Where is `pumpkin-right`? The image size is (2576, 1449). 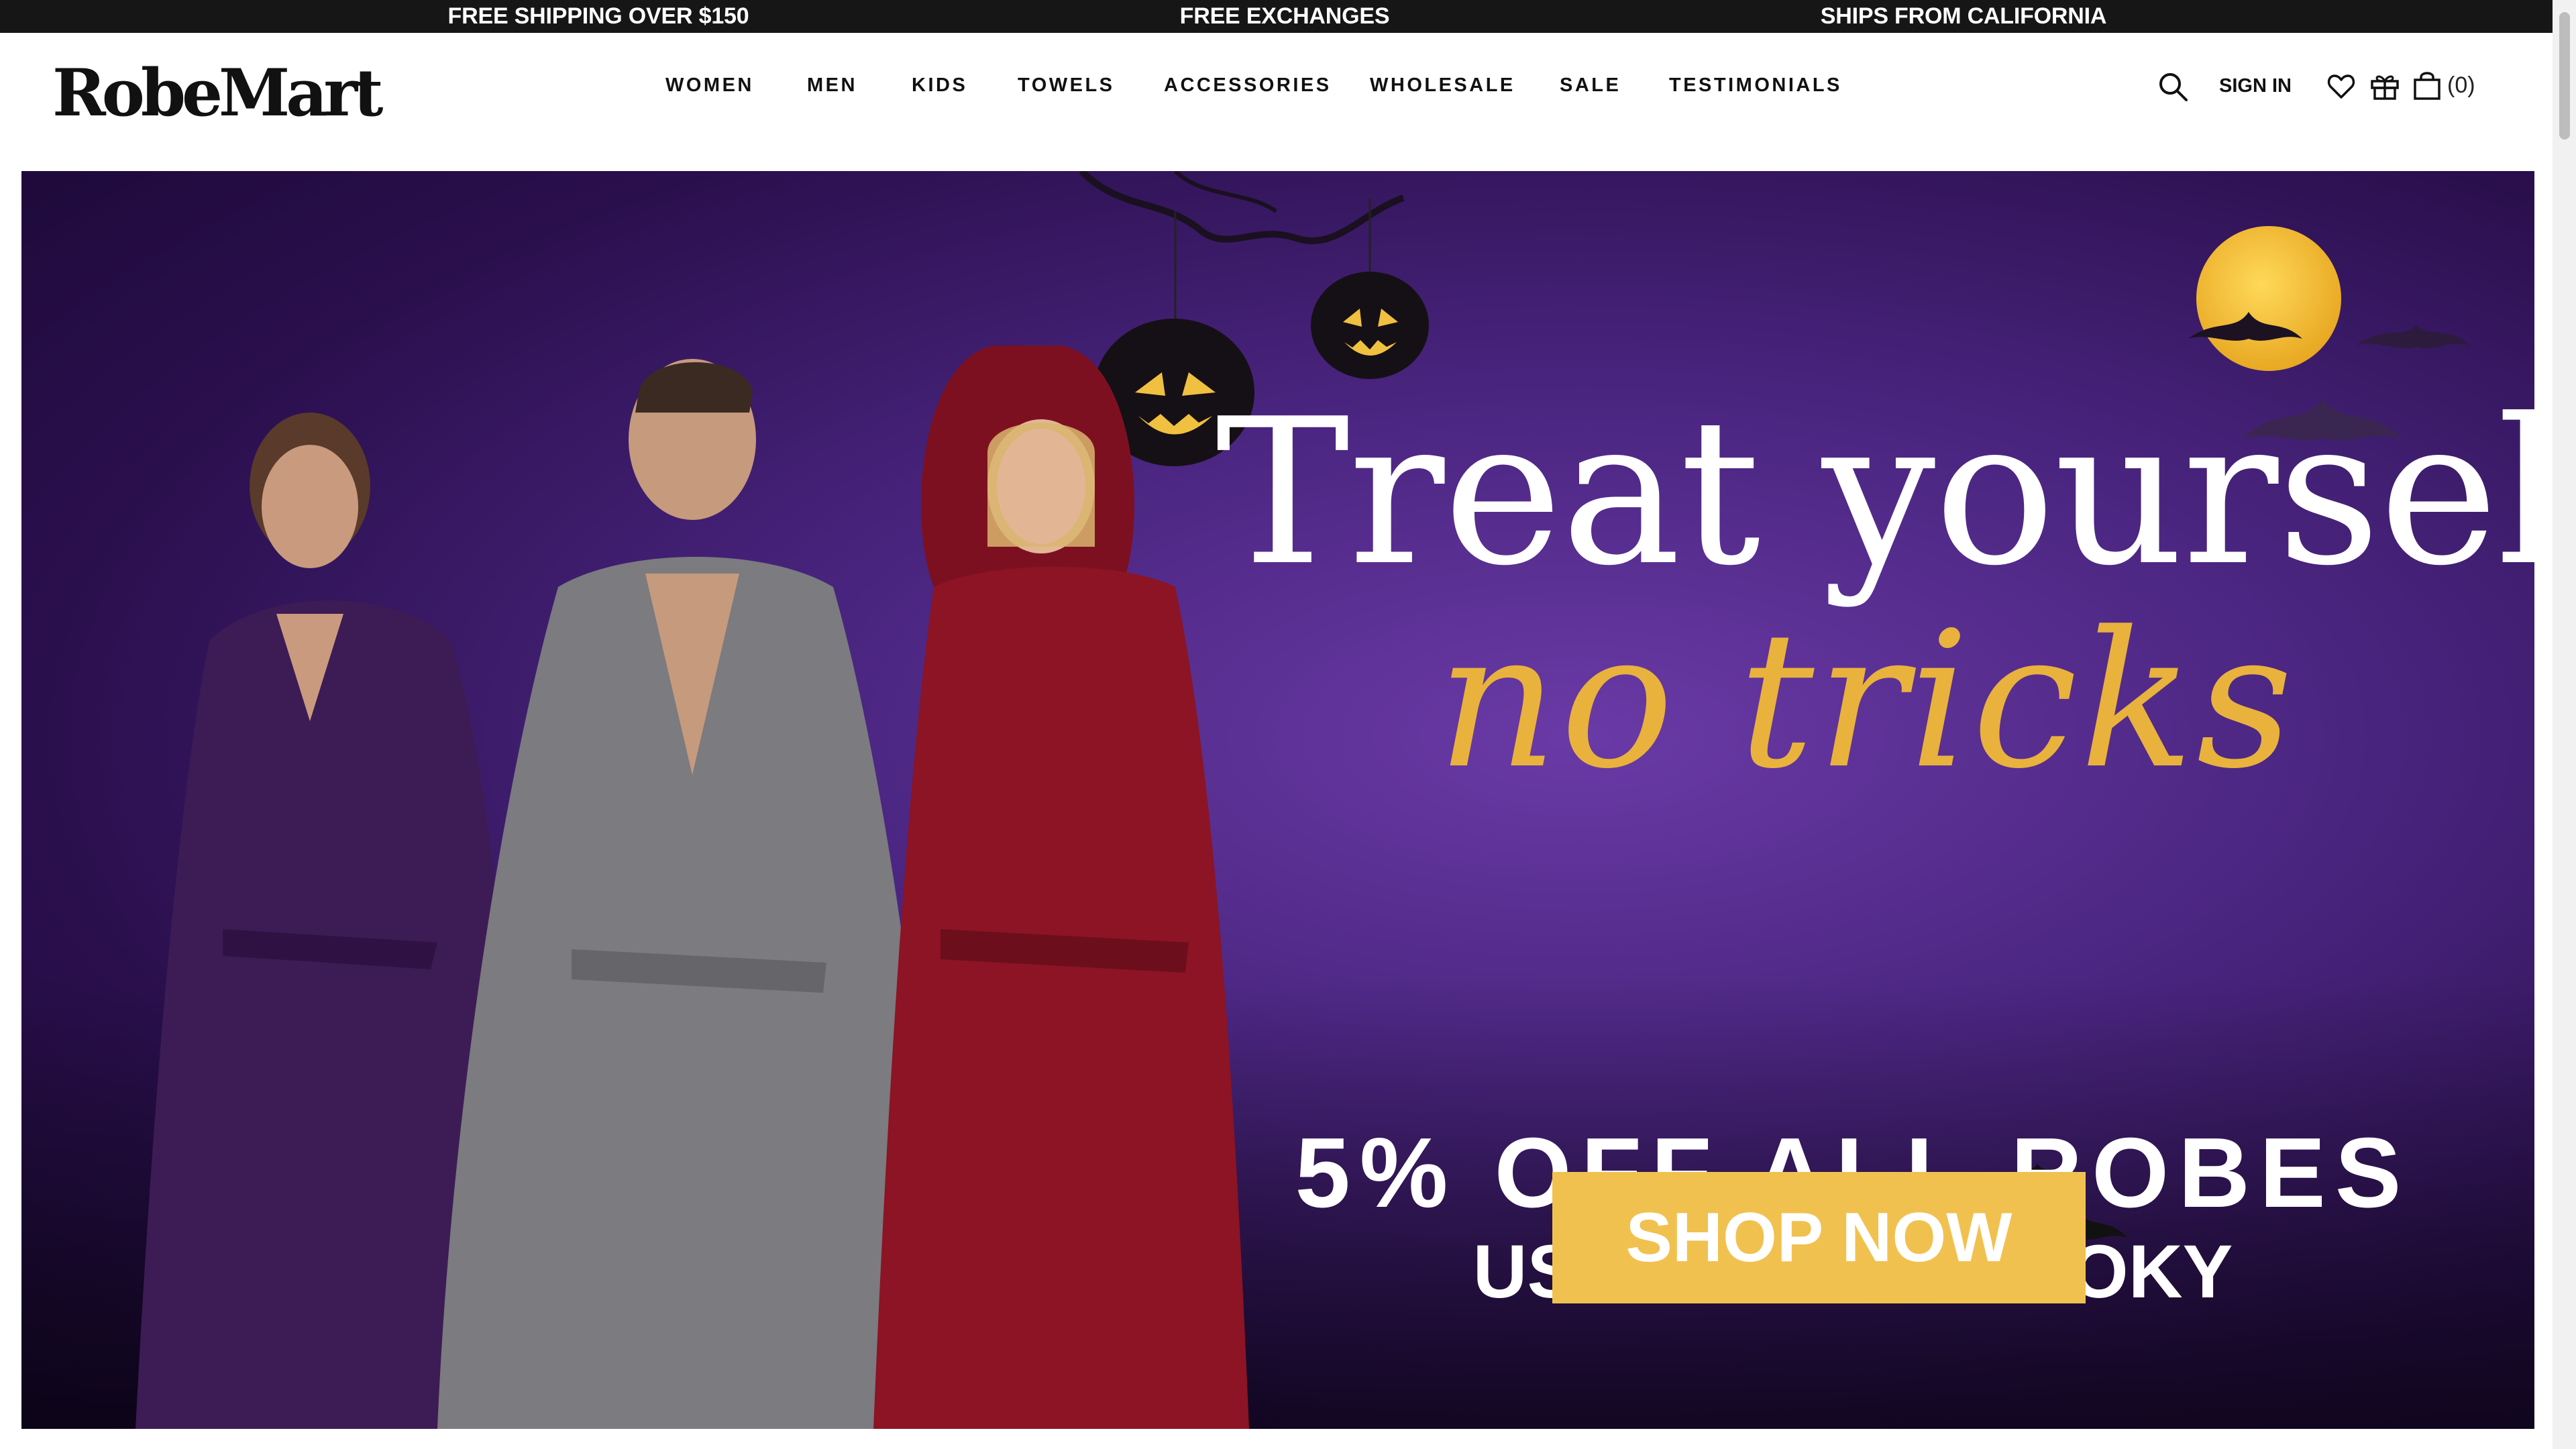 pumpkin-right is located at coordinates (1370, 325).